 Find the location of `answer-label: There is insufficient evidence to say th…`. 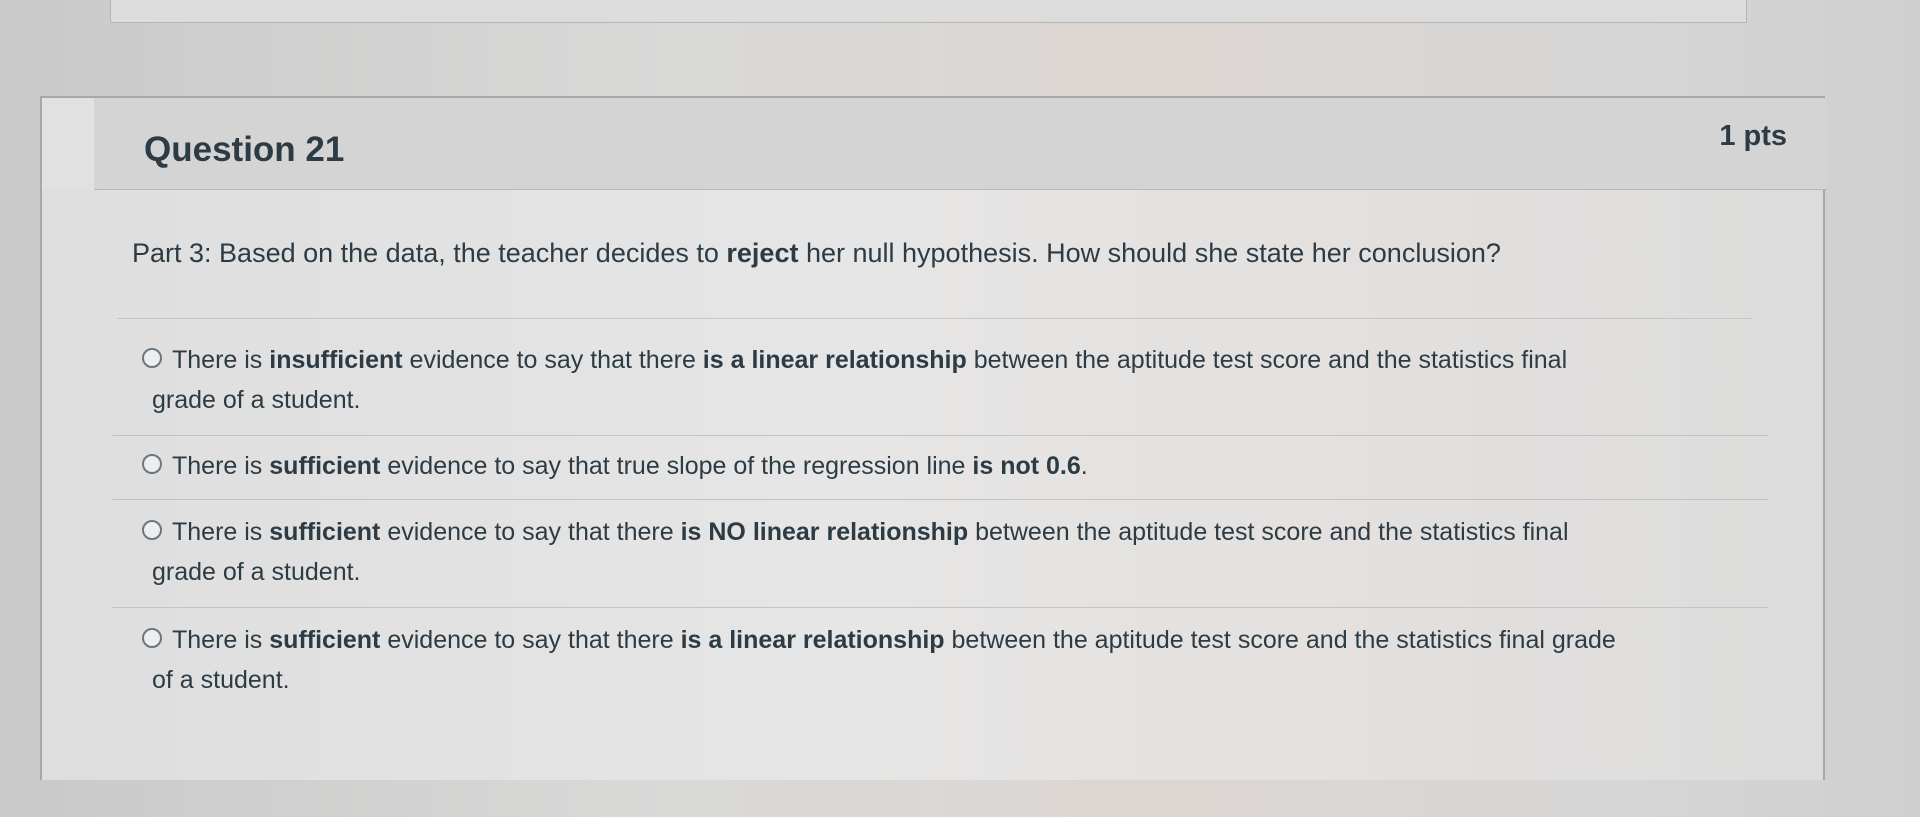

answer-label: There is insufficient evidence to say th… is located at coordinates (940, 380).